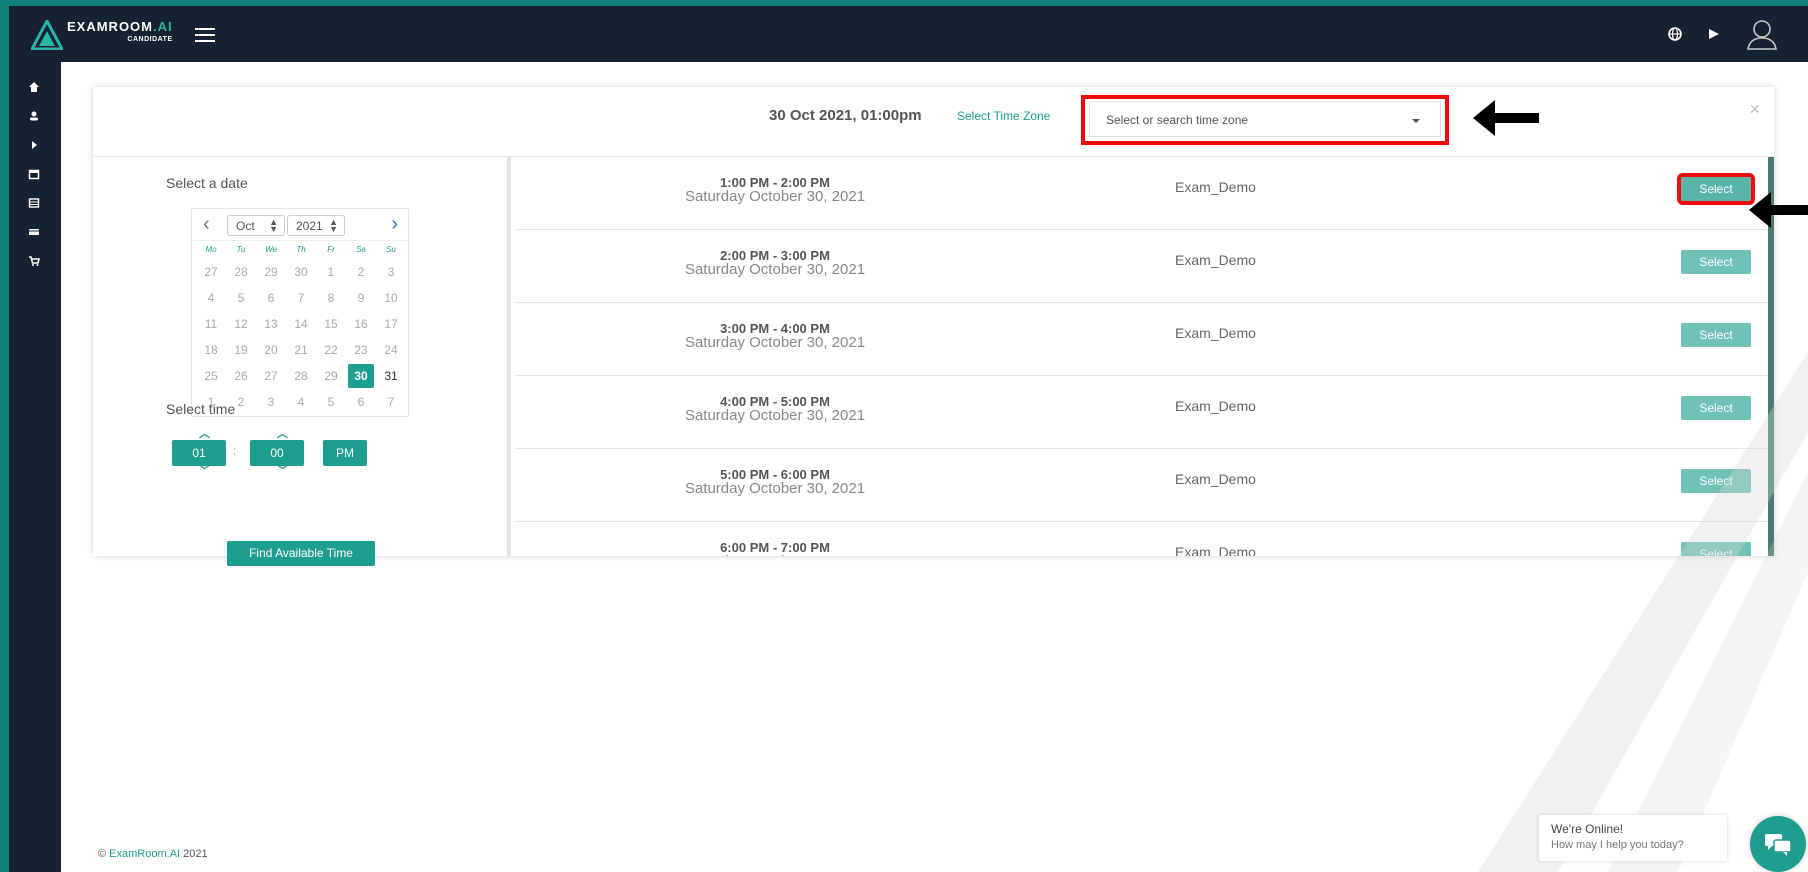 The height and width of the screenshot is (872, 1808). I want to click on user-avatar-icon, so click(1762, 34).